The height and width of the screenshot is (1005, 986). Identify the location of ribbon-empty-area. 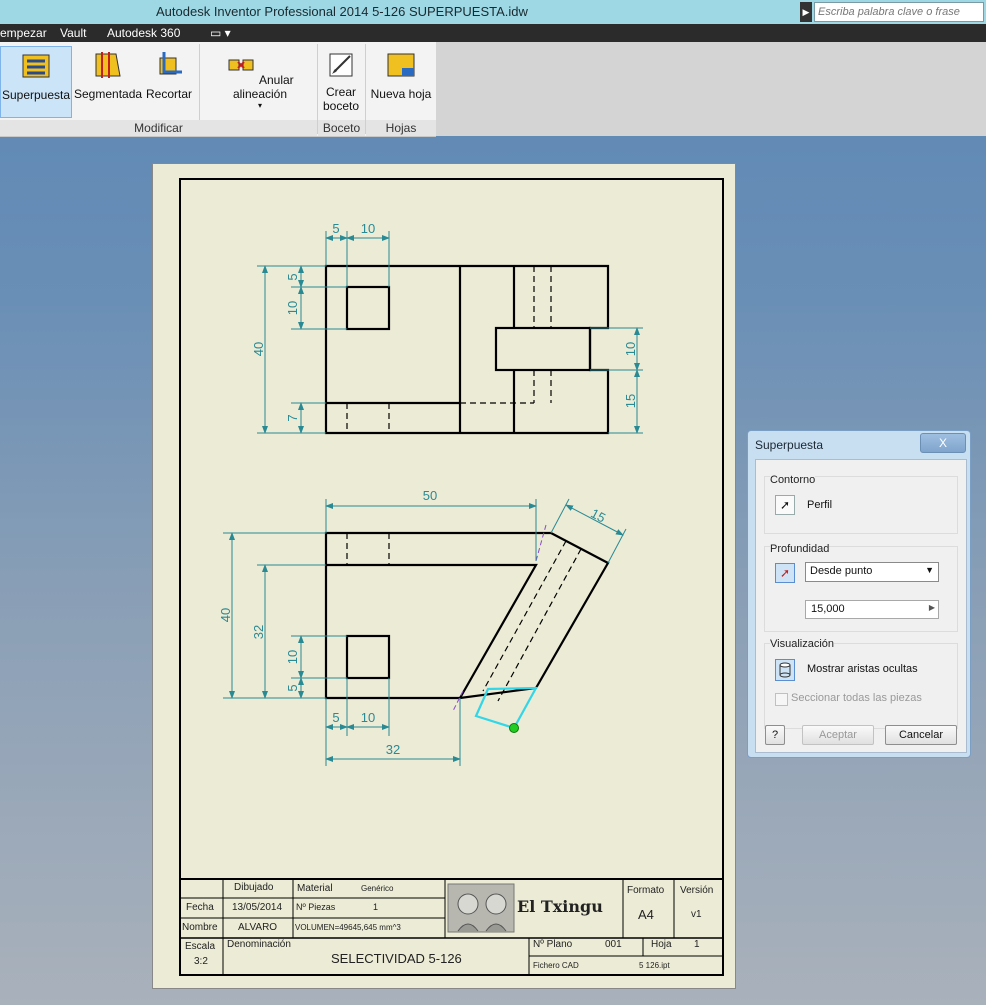
(711, 89).